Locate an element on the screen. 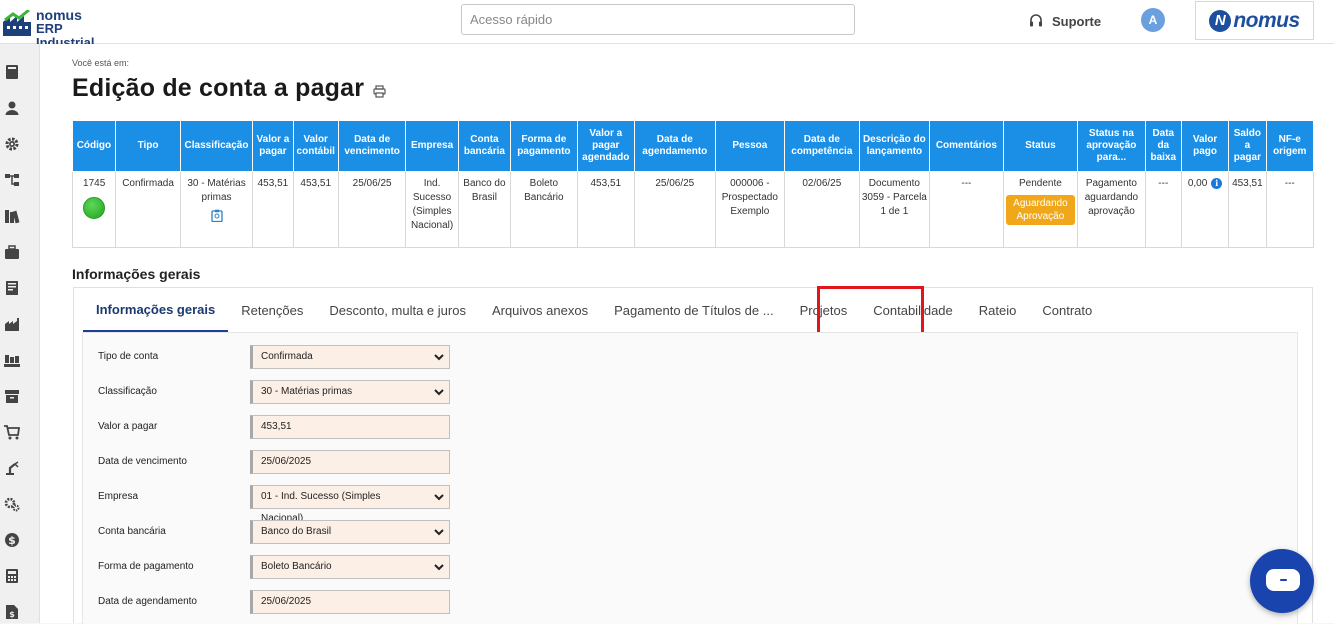 The width and height of the screenshot is (1334, 624). cell-valor-pagar: 453,51 is located at coordinates (273, 209).